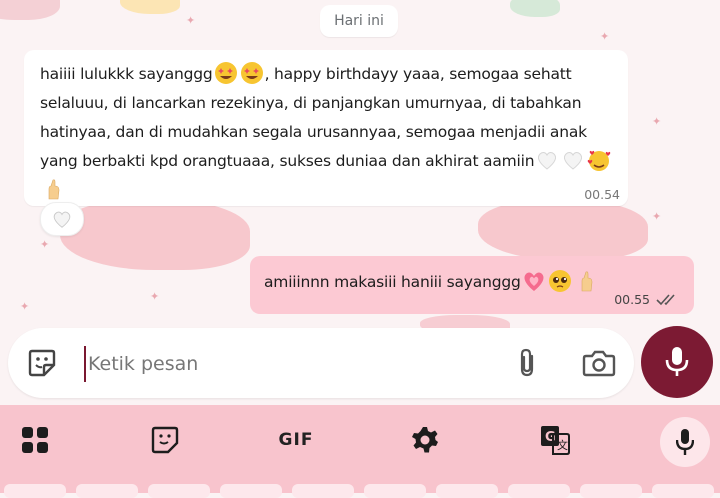 Image resolution: width=720 pixels, height=498 pixels. What do you see at coordinates (360, 491) in the screenshot?
I see `keyboard-number-row` at bounding box center [360, 491].